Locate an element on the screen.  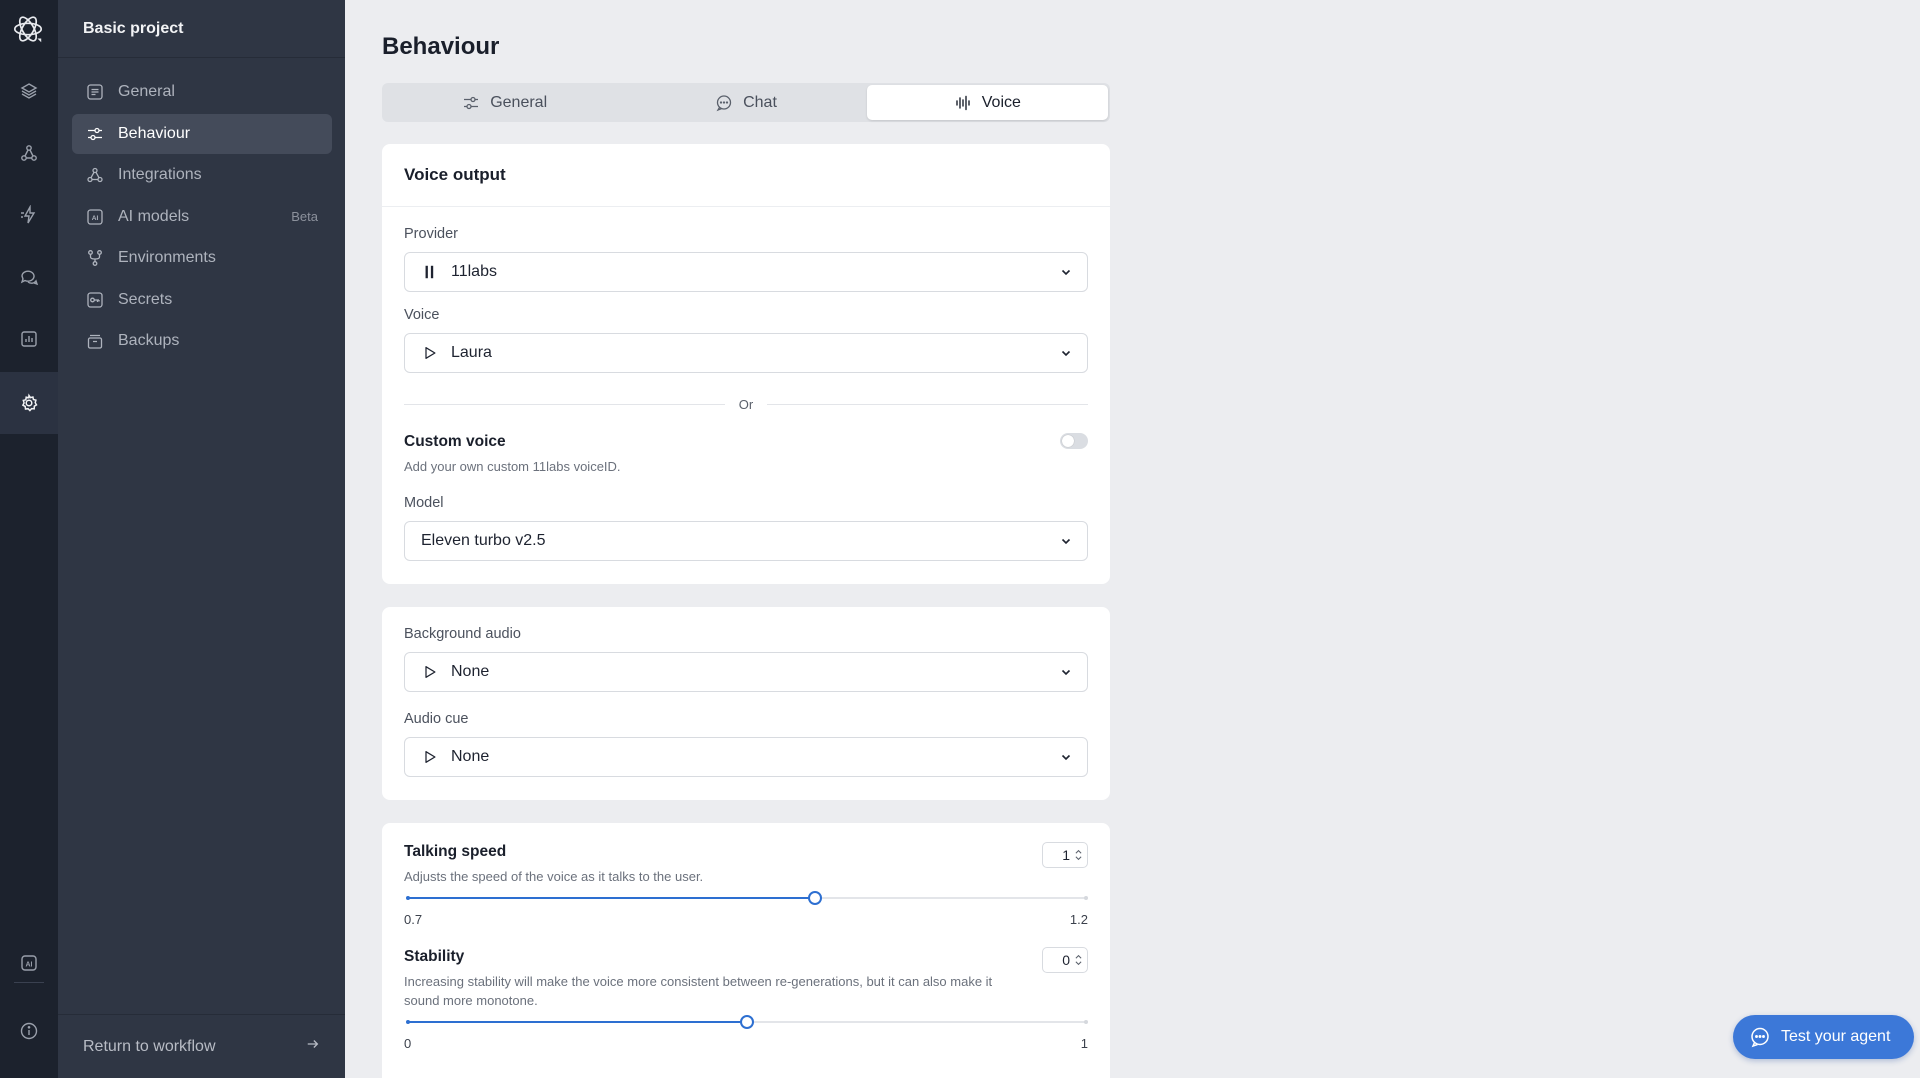
sidebar-item-ai-models: AI AI models Beta is located at coordinates (202, 217).